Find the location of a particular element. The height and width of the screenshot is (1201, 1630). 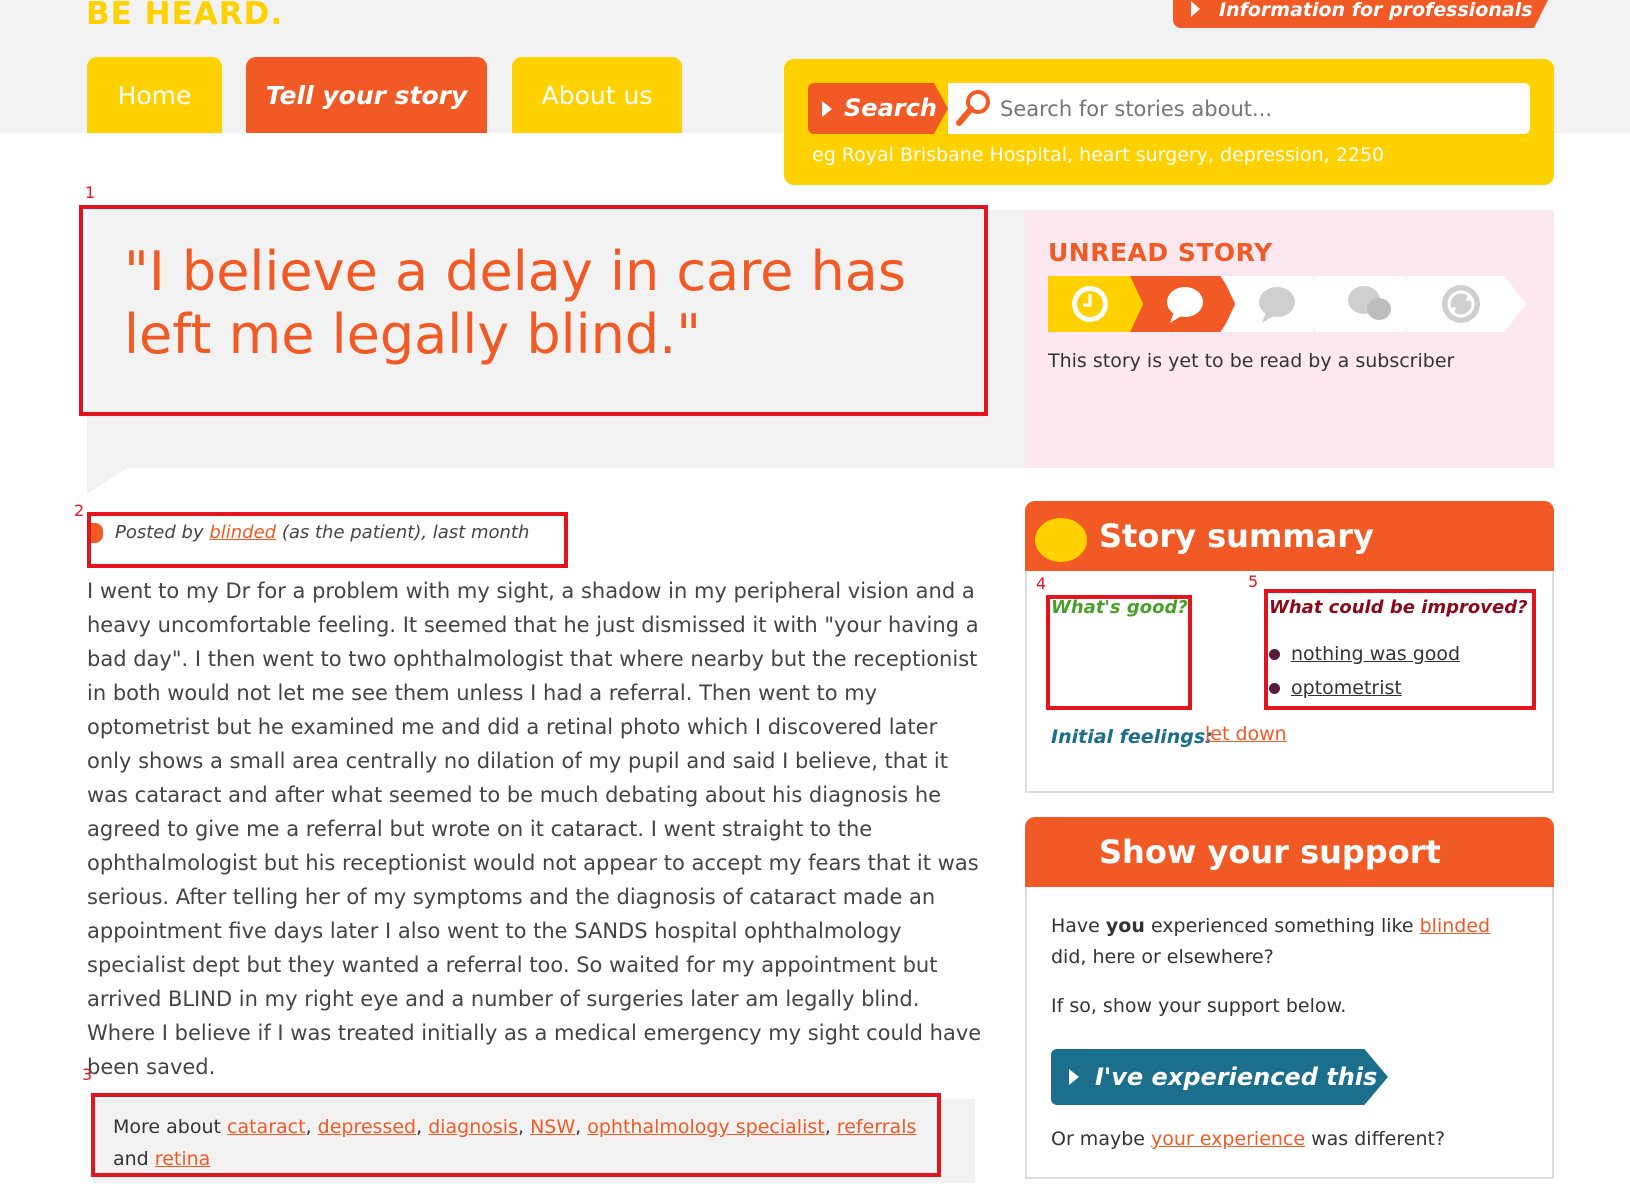

search-button: Search is located at coordinates (878, 108).